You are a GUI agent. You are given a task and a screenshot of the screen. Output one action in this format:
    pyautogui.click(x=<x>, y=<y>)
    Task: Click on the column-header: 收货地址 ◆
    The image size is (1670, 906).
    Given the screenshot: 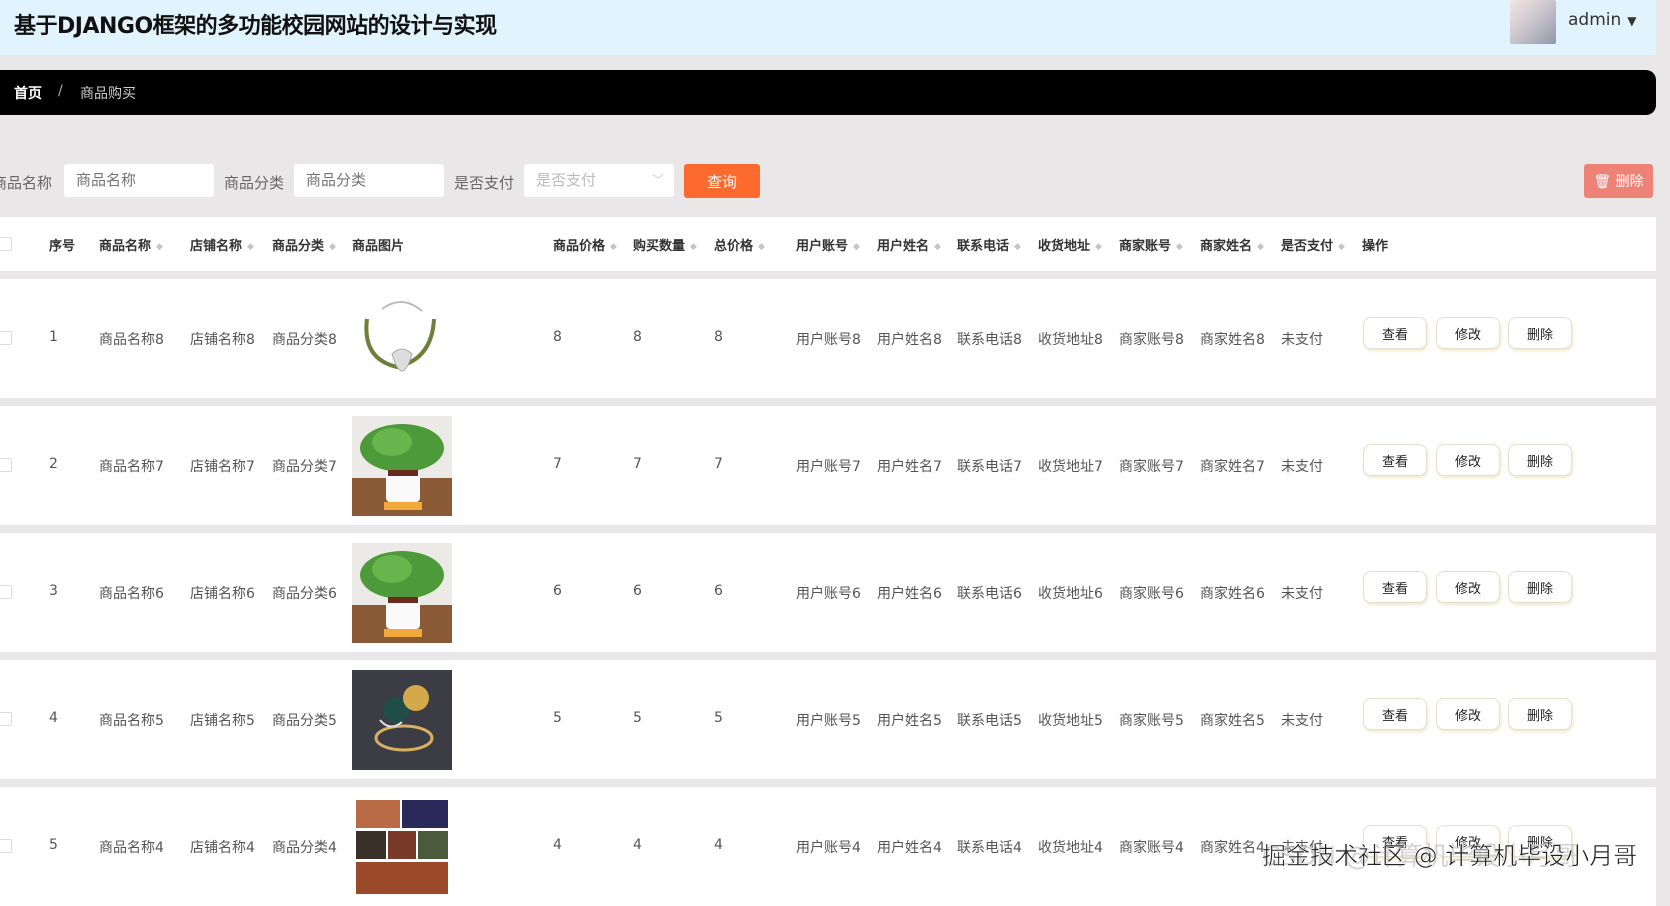 What is the action you would take?
    pyautogui.click(x=1070, y=244)
    